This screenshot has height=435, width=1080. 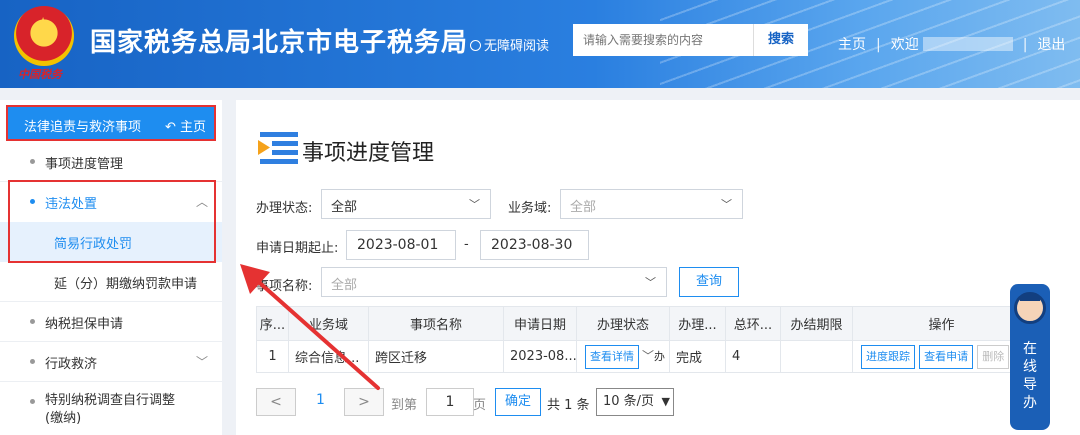 I want to click on nav-welcome: 欢迎, so click(x=904, y=45).